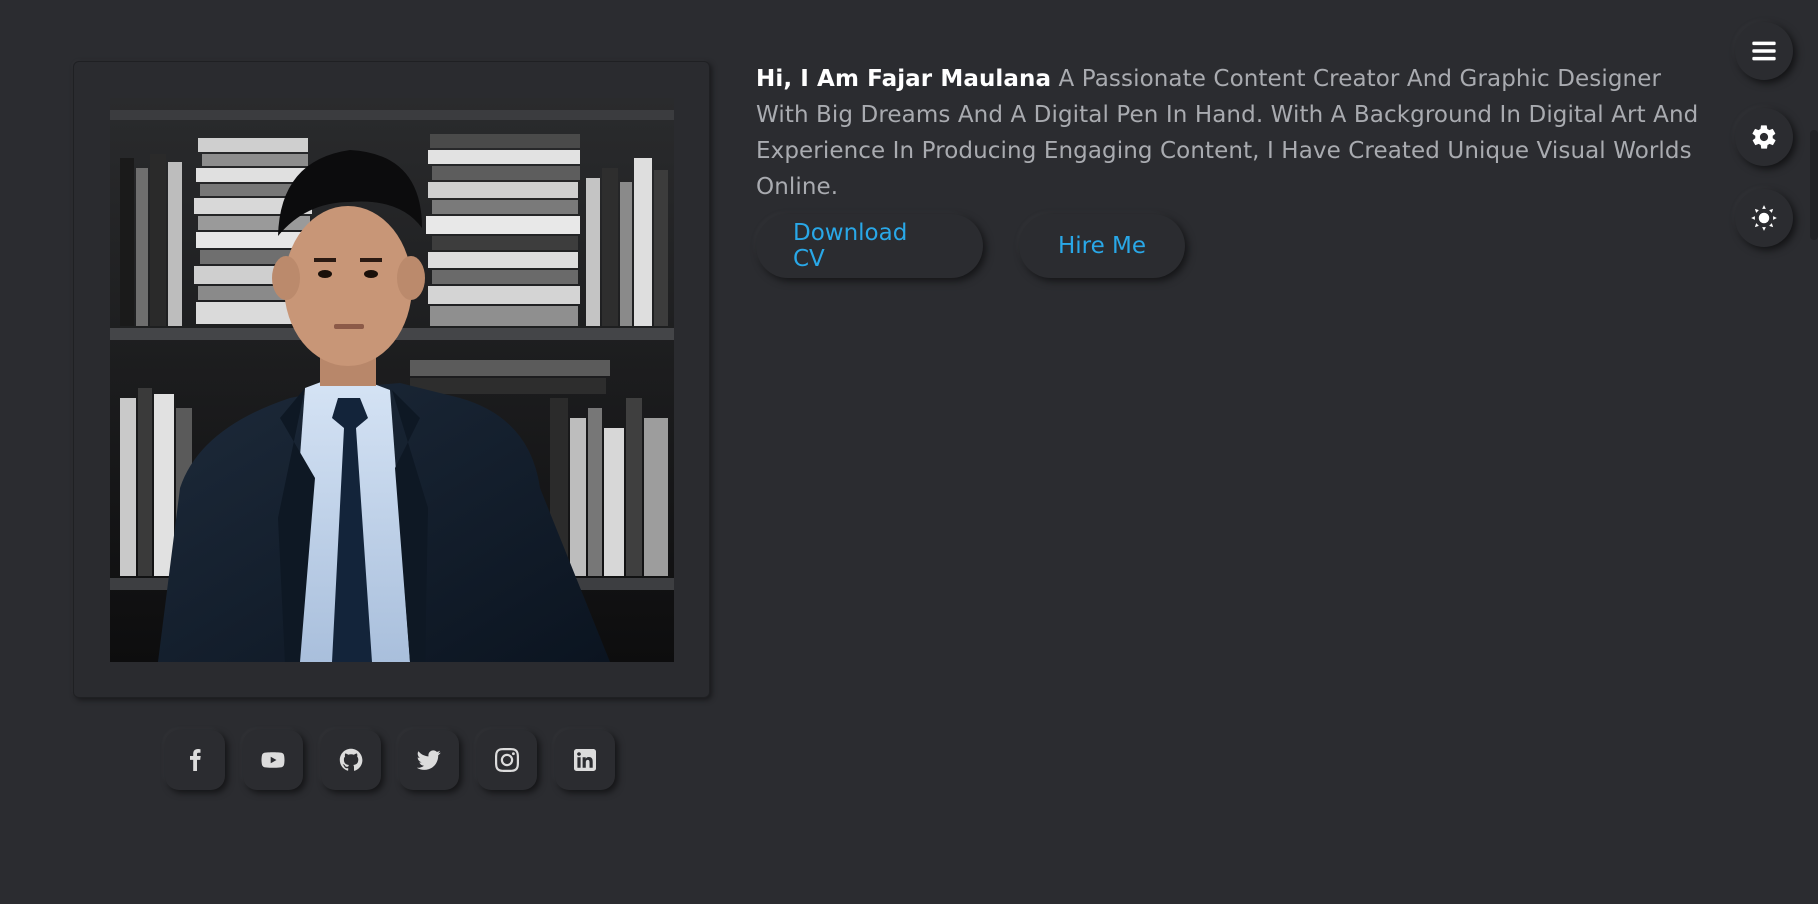  I want to click on twitter-link, so click(429, 760).